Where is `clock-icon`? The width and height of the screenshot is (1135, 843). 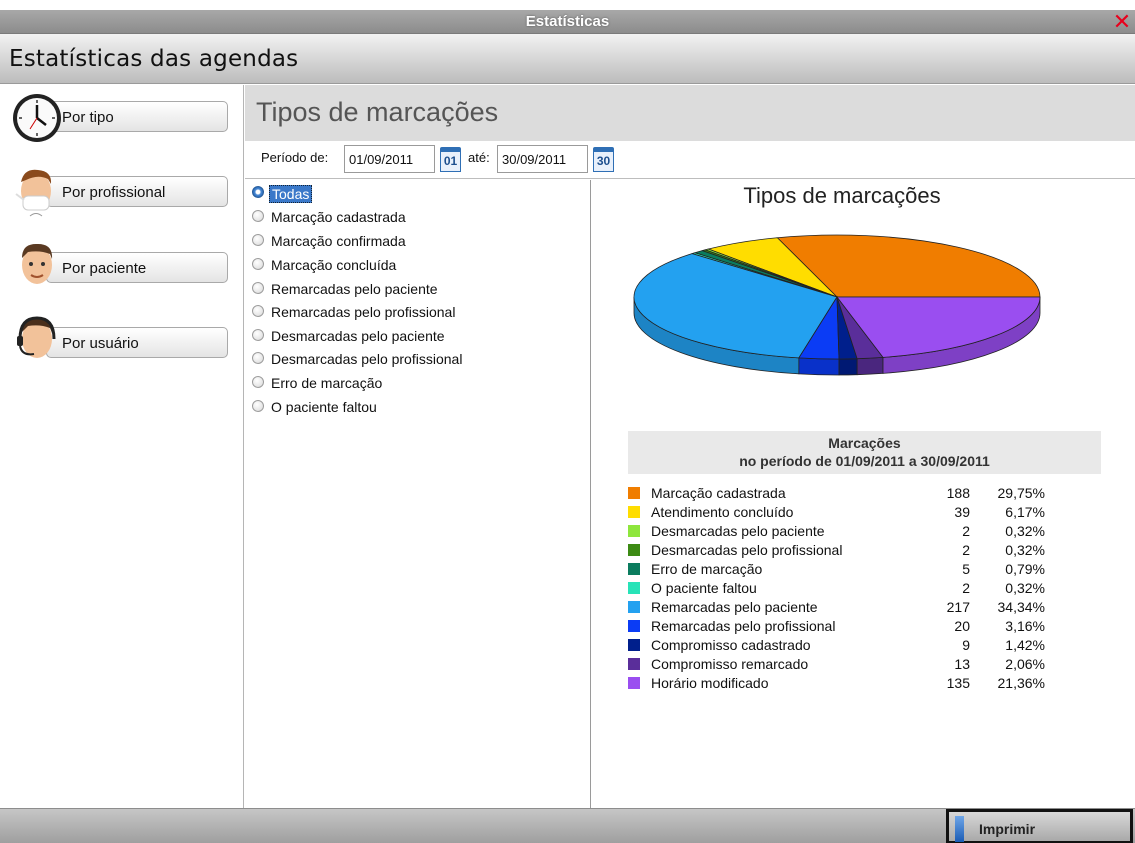
clock-icon is located at coordinates (37, 118).